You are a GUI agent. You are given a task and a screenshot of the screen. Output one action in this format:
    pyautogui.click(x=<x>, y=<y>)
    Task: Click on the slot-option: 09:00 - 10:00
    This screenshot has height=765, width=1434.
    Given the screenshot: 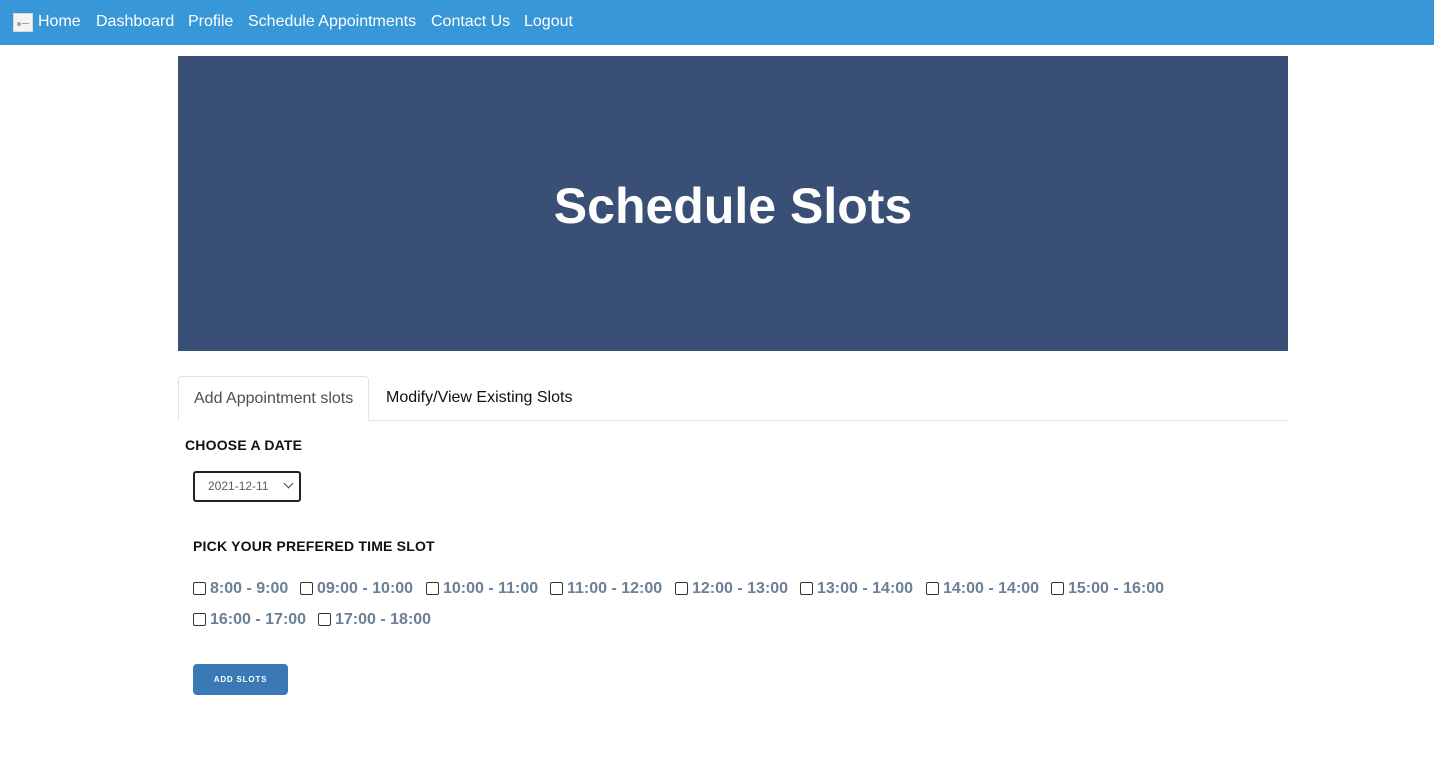 What is the action you would take?
    pyautogui.click(x=356, y=589)
    